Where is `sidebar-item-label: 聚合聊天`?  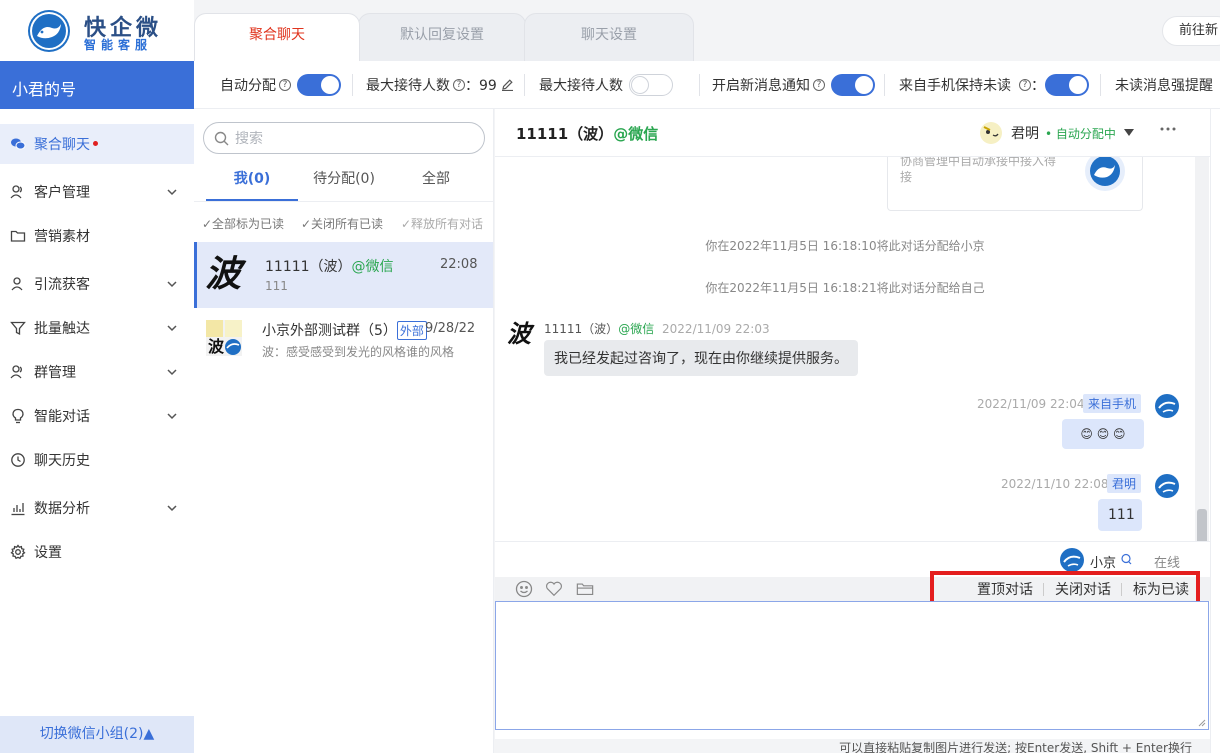
sidebar-item-label: 聚合聊天 is located at coordinates (62, 145).